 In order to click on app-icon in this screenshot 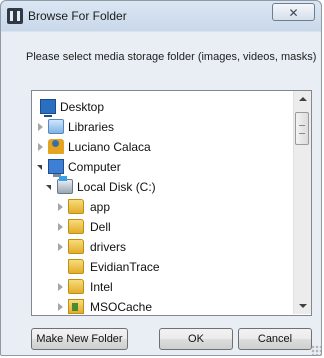, I will do `click(15, 16)`.